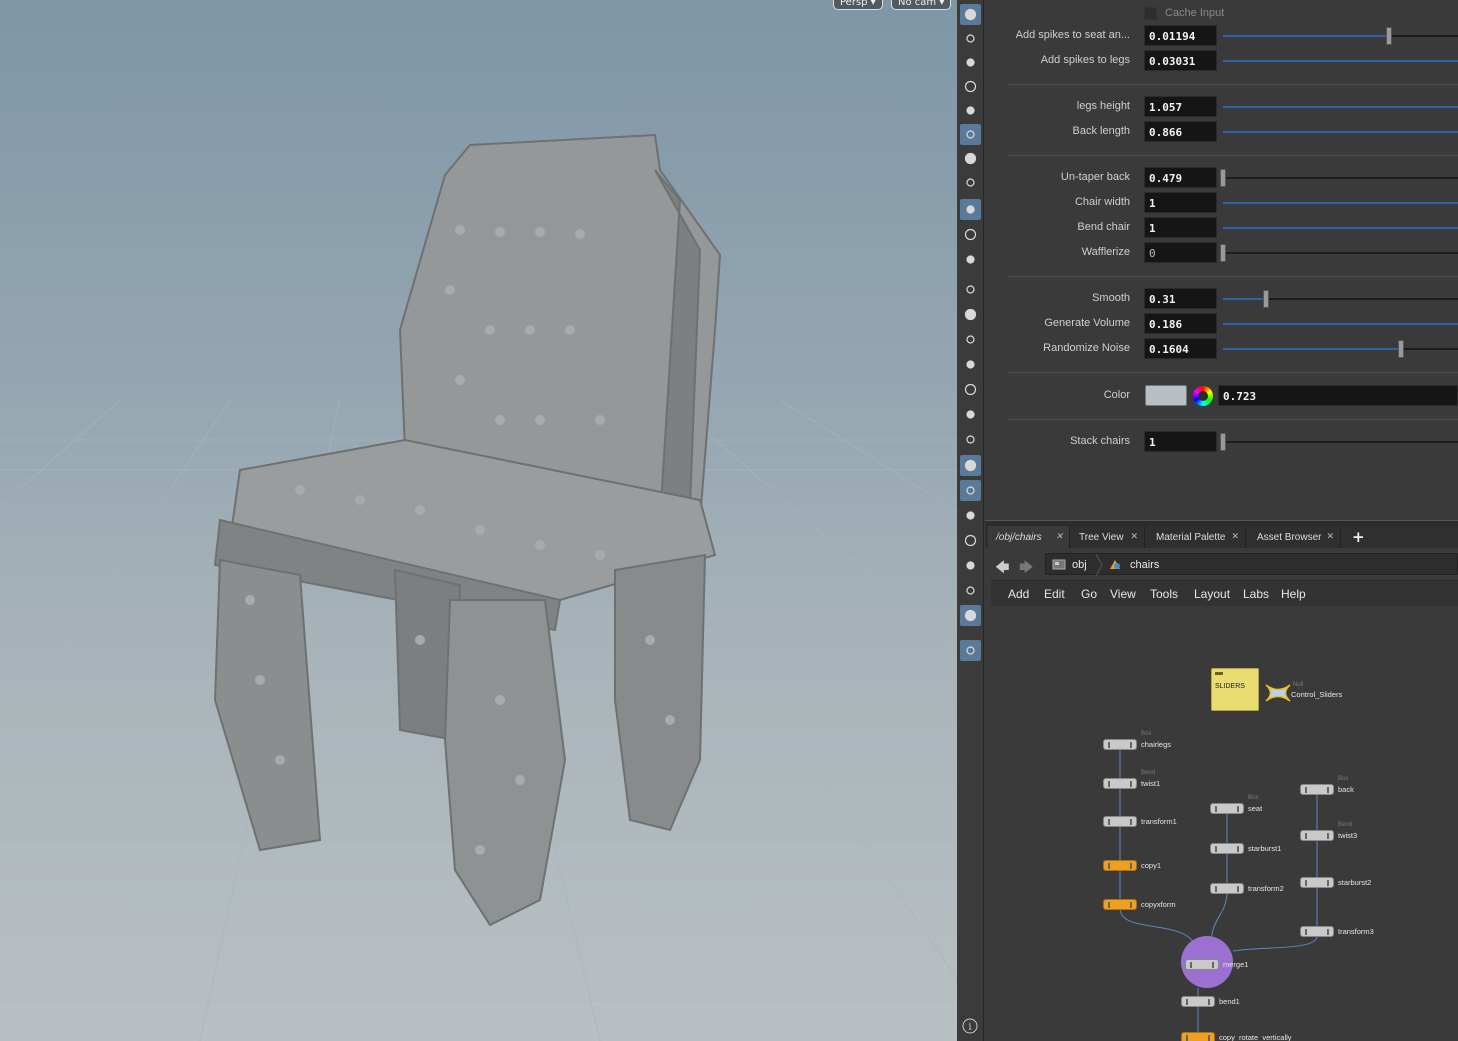 Image resolution: width=1458 pixels, height=1041 pixels. Describe the element at coordinates (1180, 298) in the screenshot. I see `param-value-field: 0.31` at that location.